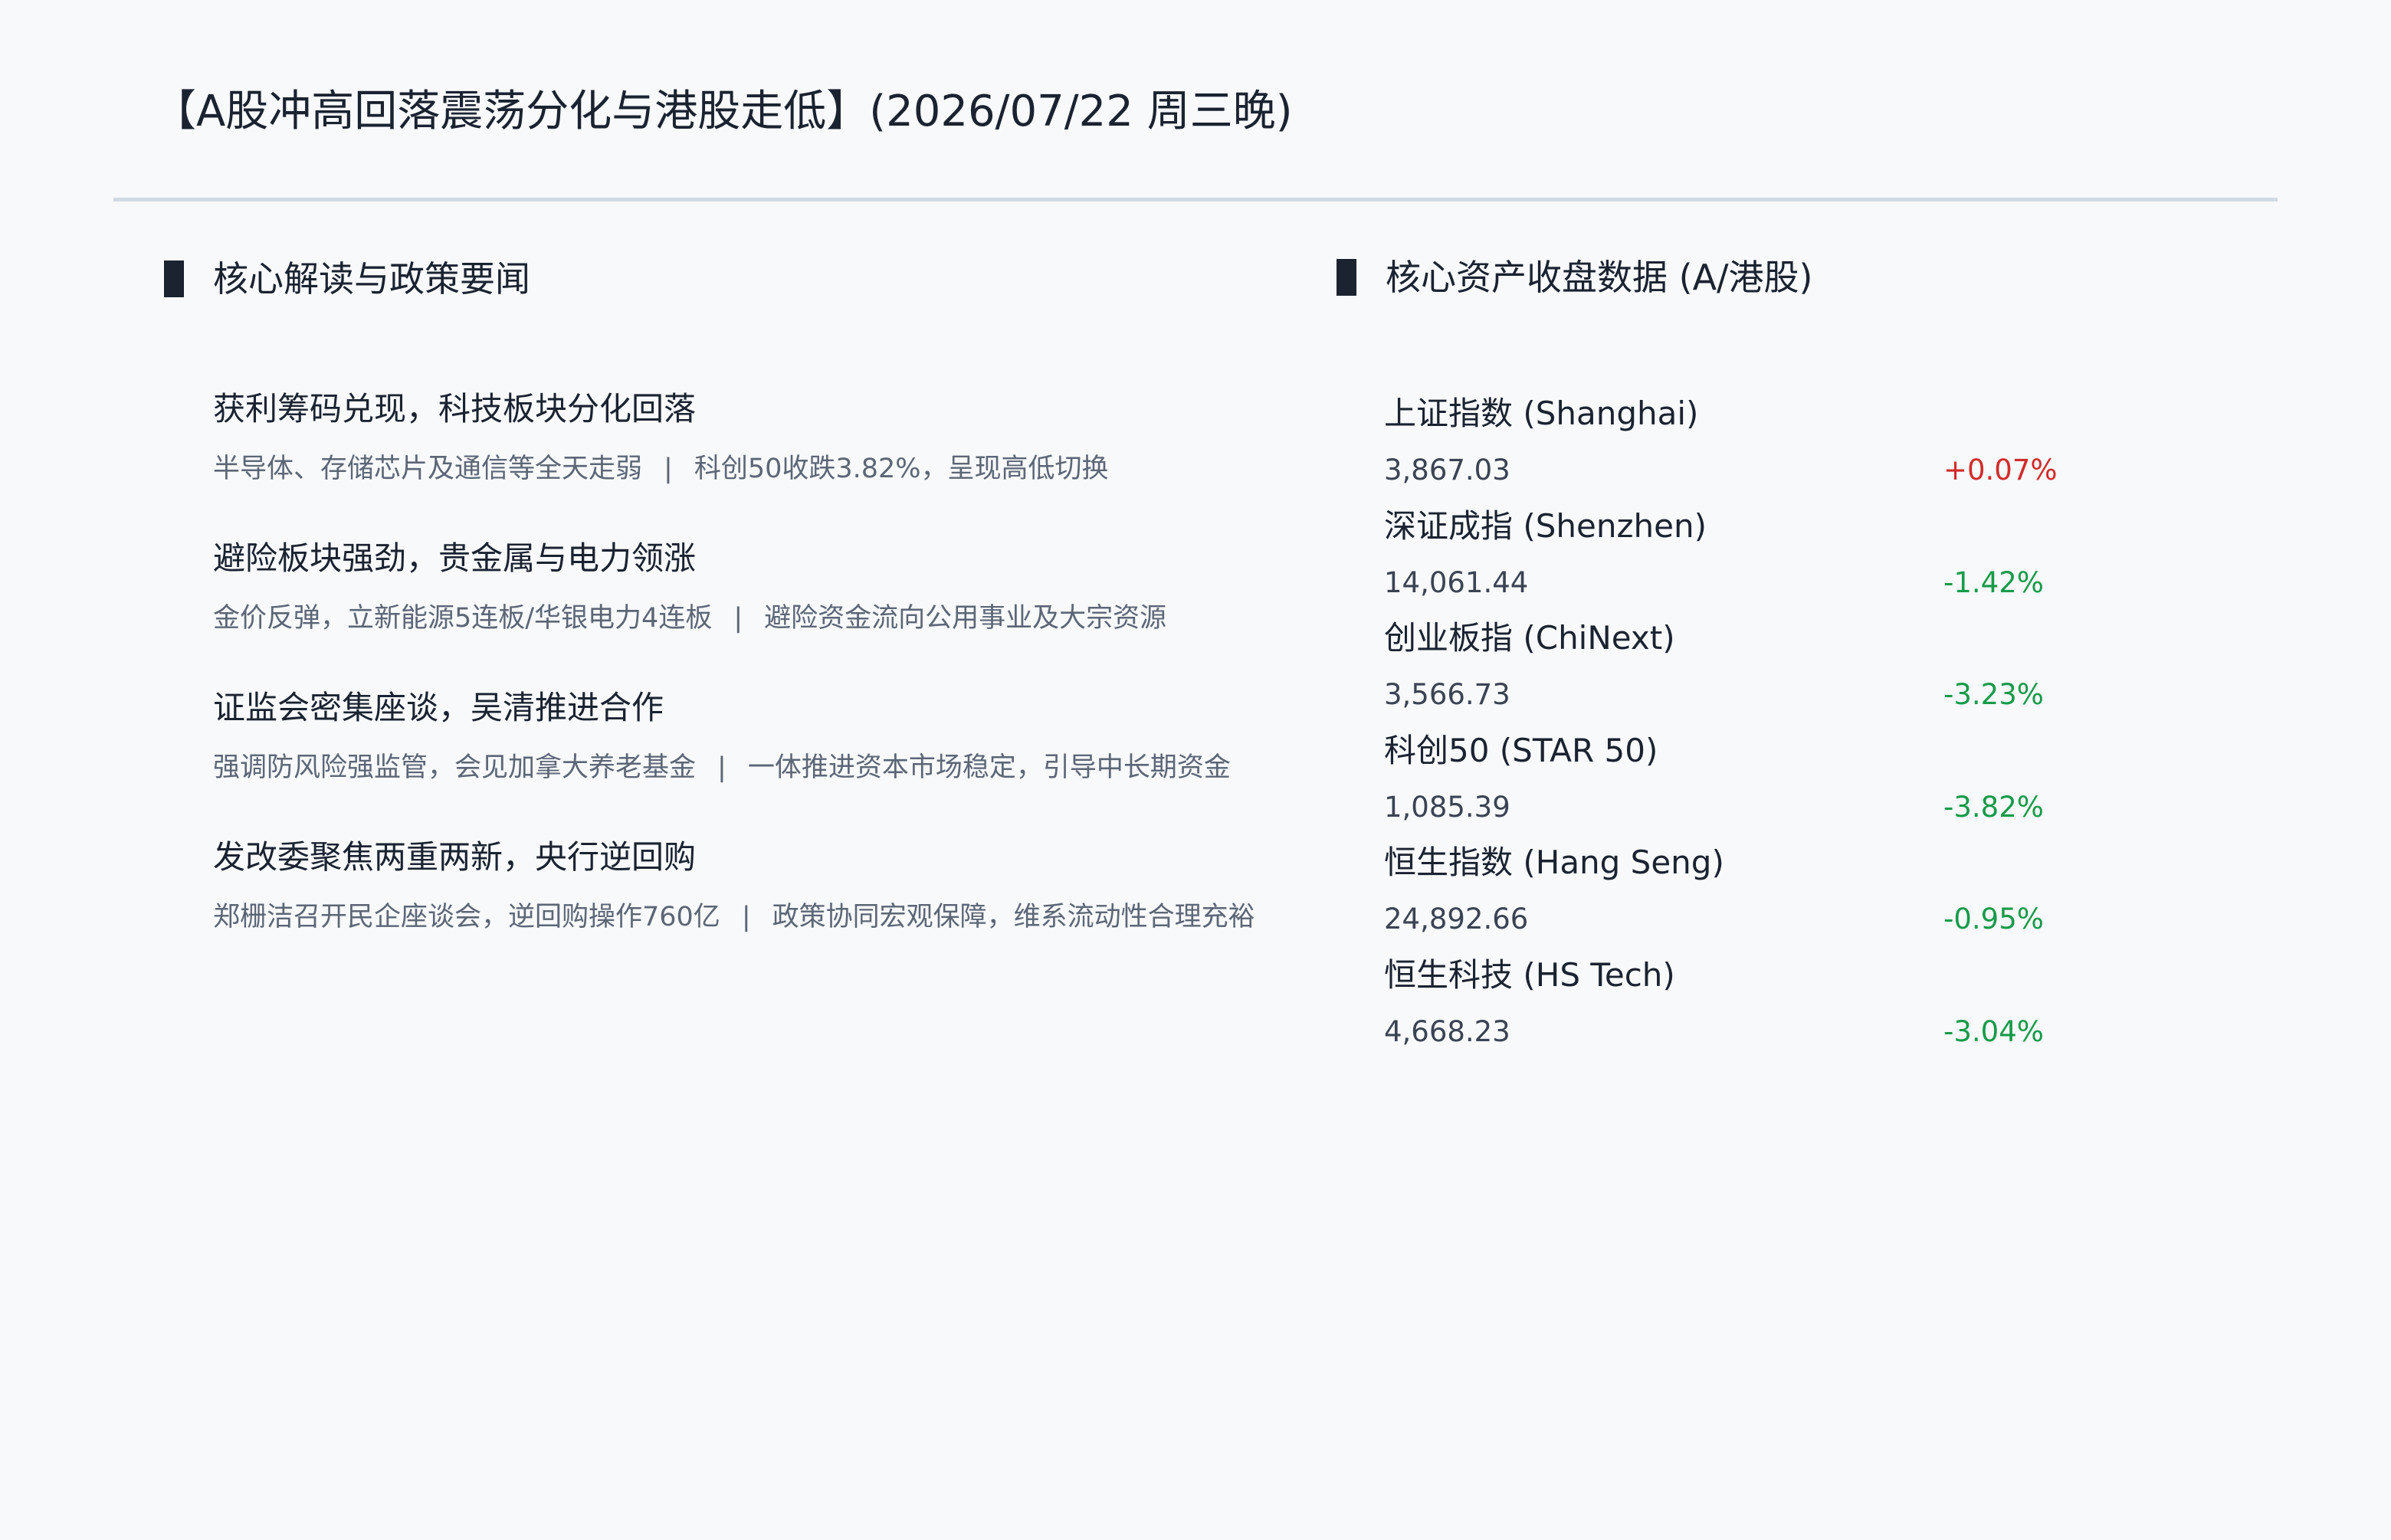 The width and height of the screenshot is (2391, 1540). What do you see at coordinates (1993, 807) in the screenshot?
I see `index-change-value: -3.82%` at bounding box center [1993, 807].